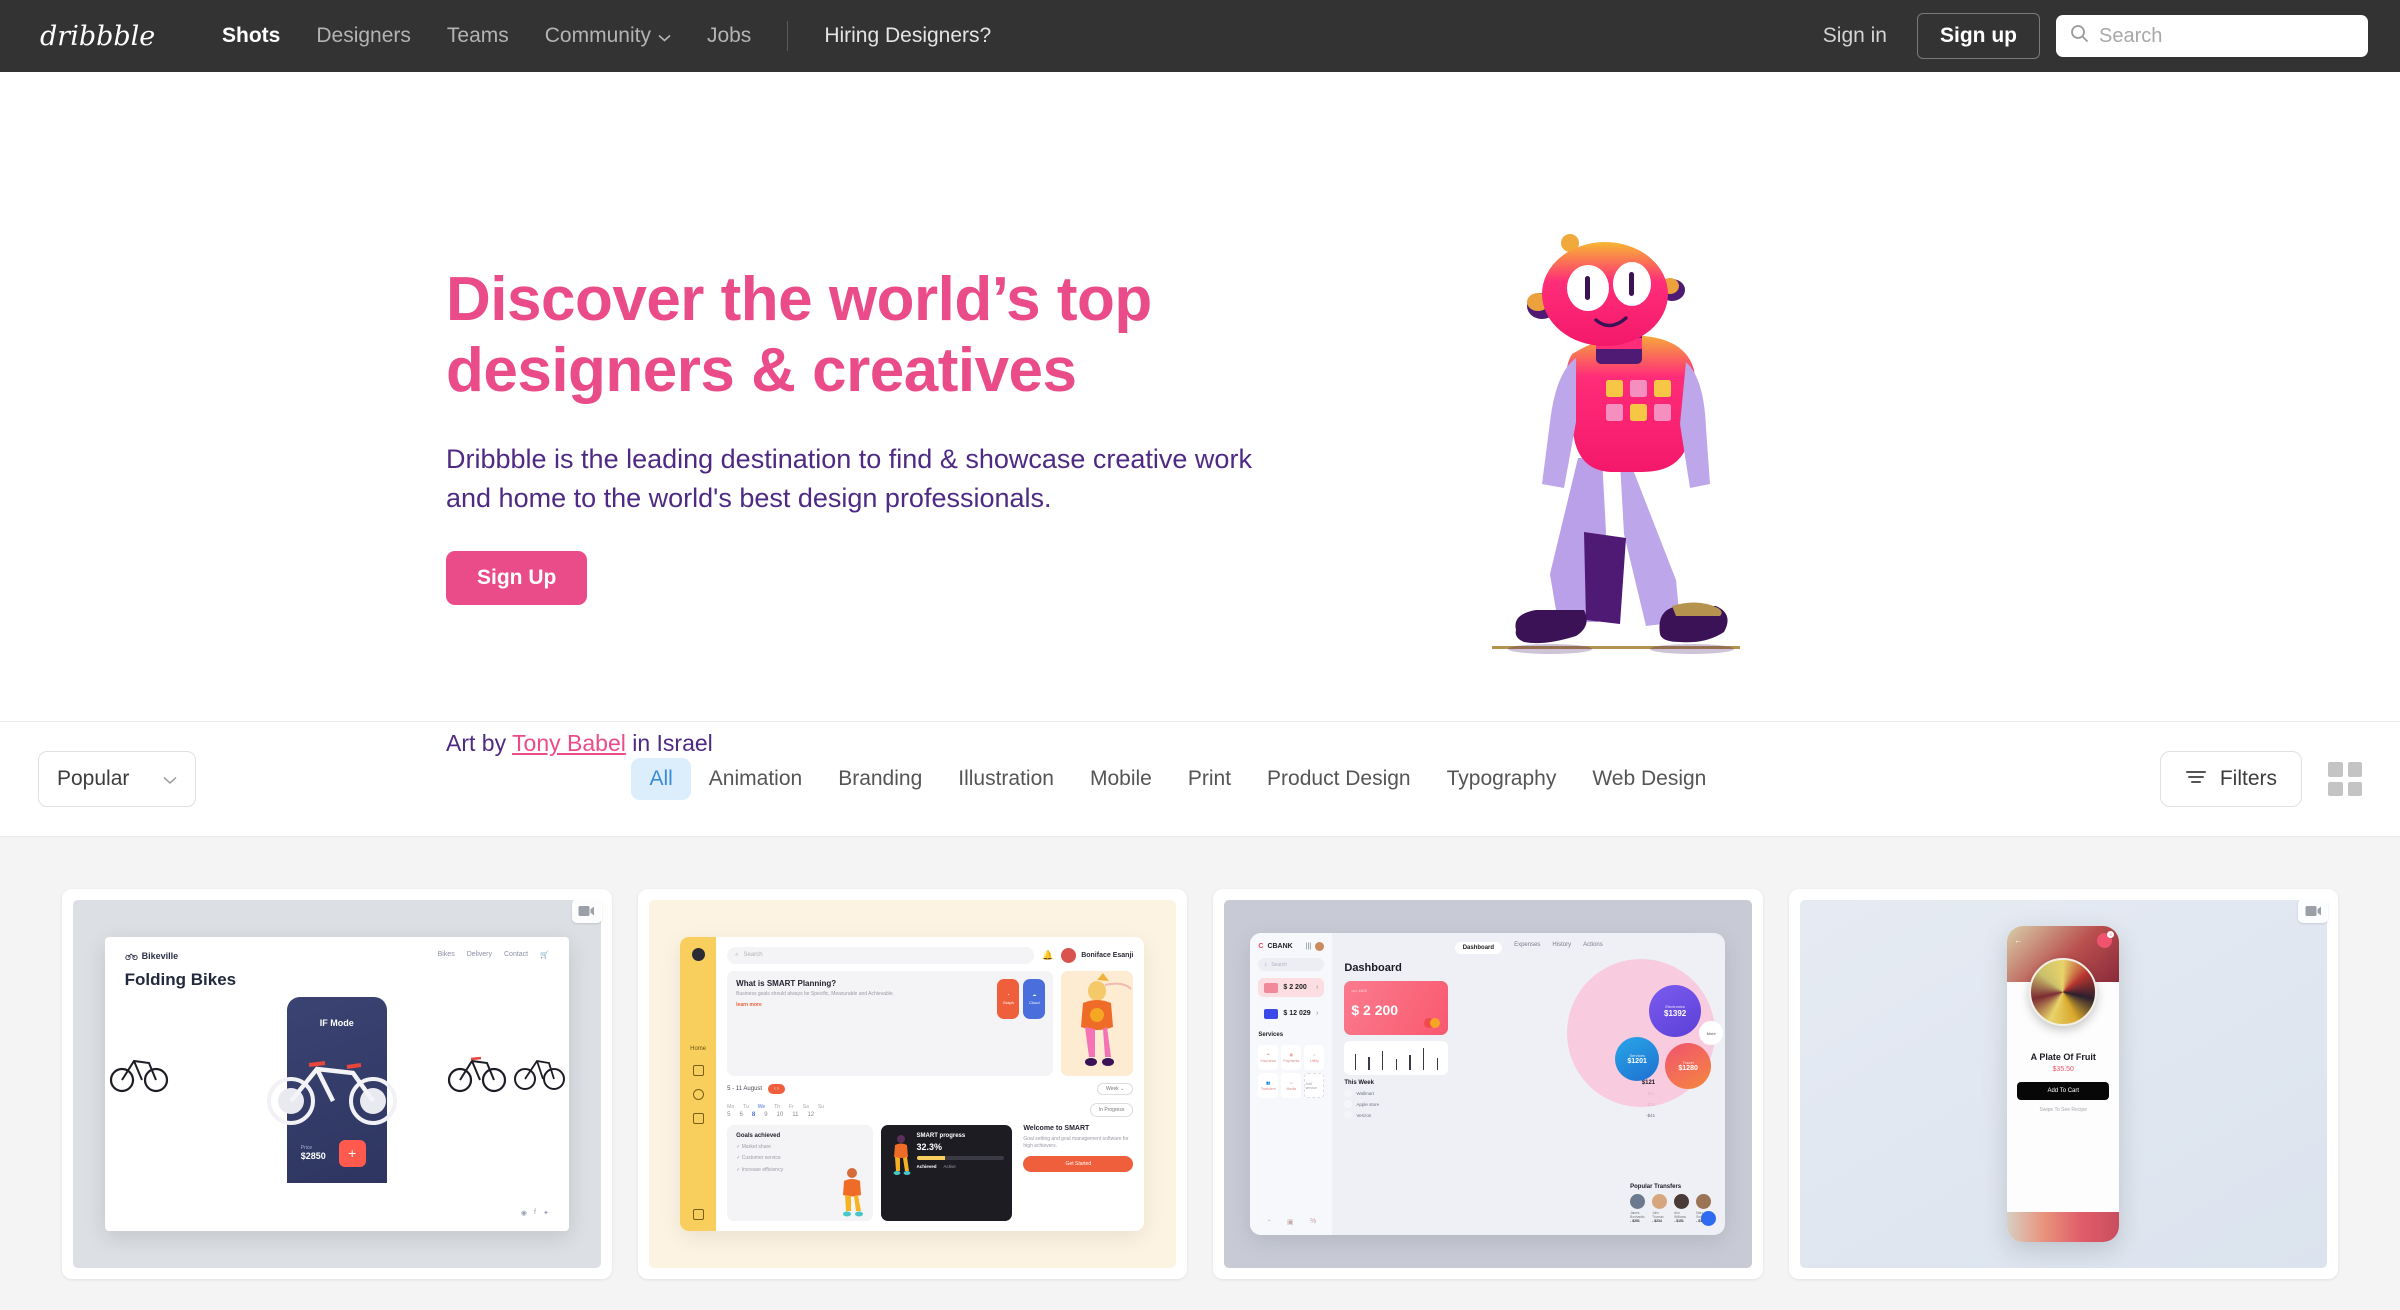 The height and width of the screenshot is (1310, 2400). Describe the element at coordinates (661, 779) in the screenshot. I see `tab-all: All` at that location.